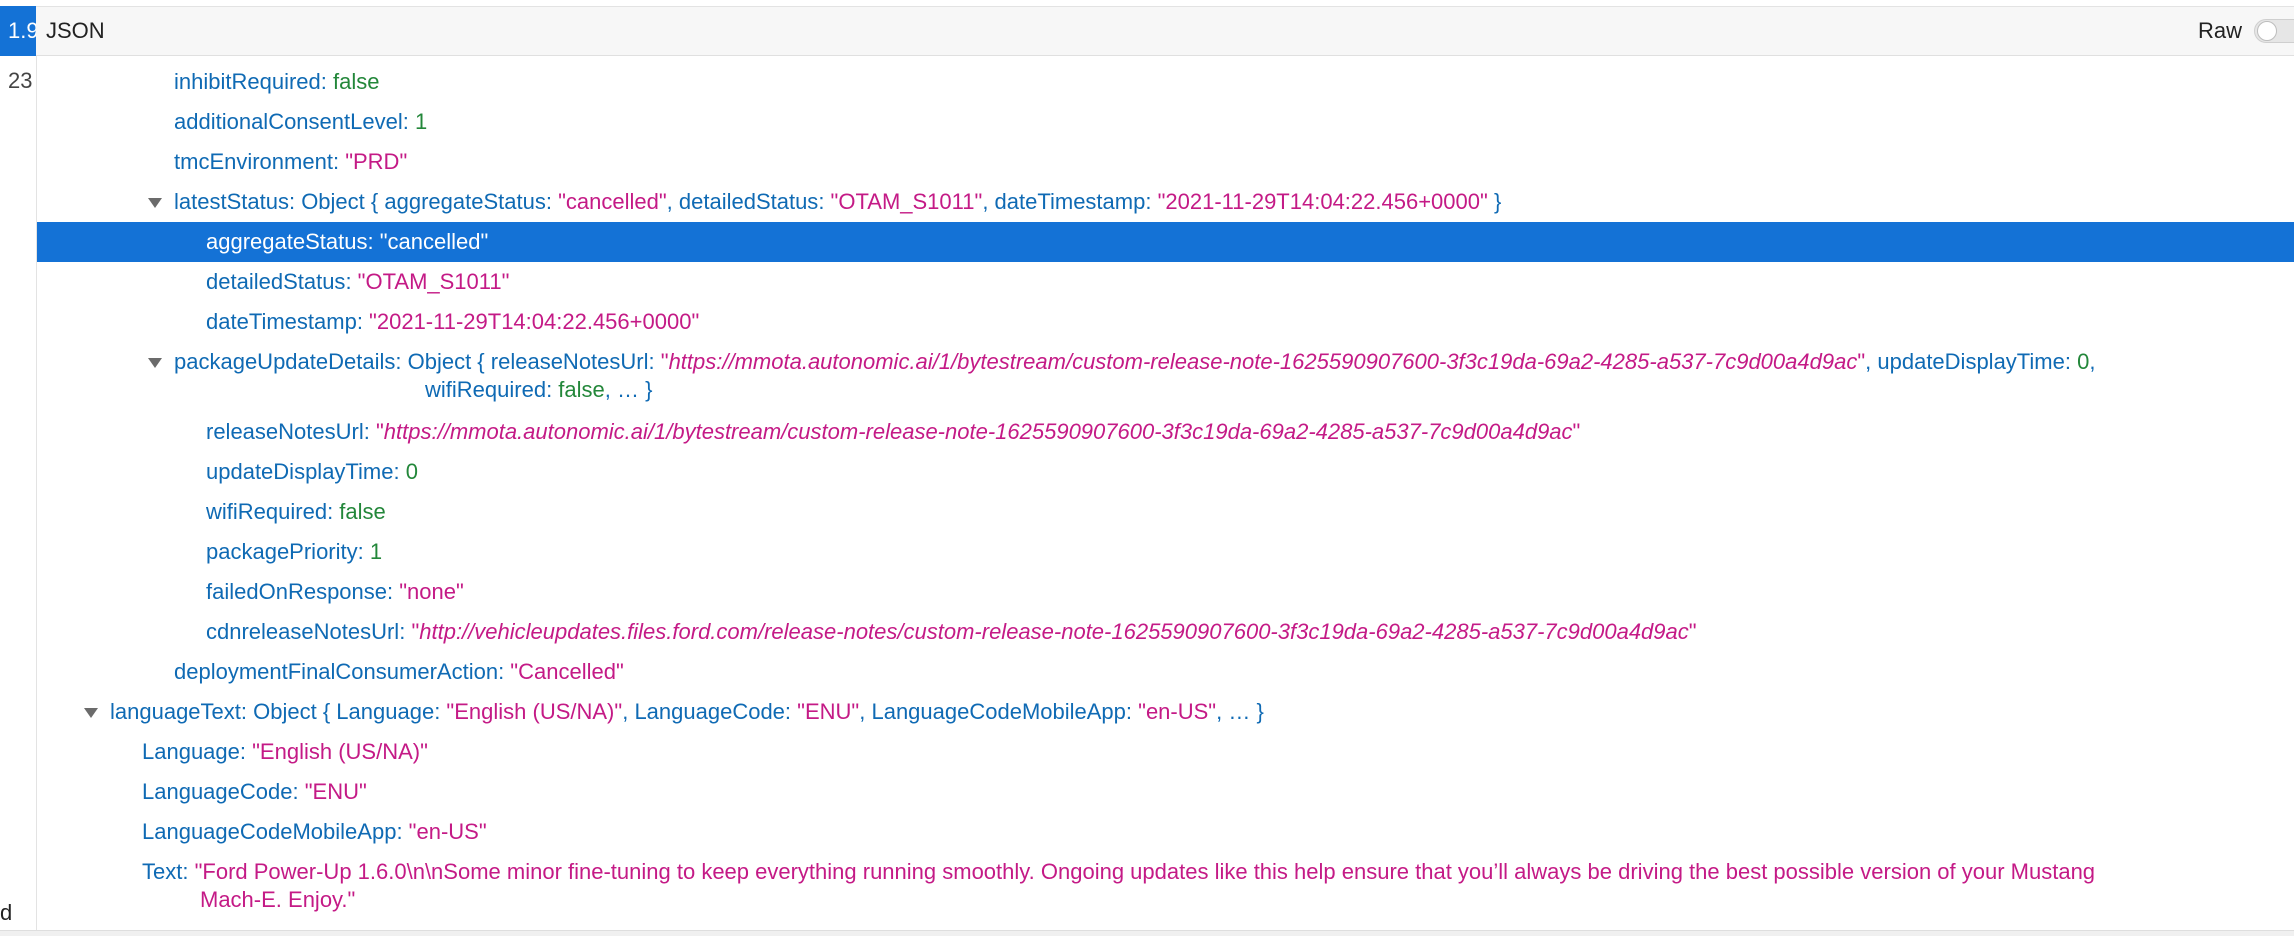 Image resolution: width=2294 pixels, height=936 pixels. What do you see at coordinates (191, 751) in the screenshot?
I see `tree-key: Language` at bounding box center [191, 751].